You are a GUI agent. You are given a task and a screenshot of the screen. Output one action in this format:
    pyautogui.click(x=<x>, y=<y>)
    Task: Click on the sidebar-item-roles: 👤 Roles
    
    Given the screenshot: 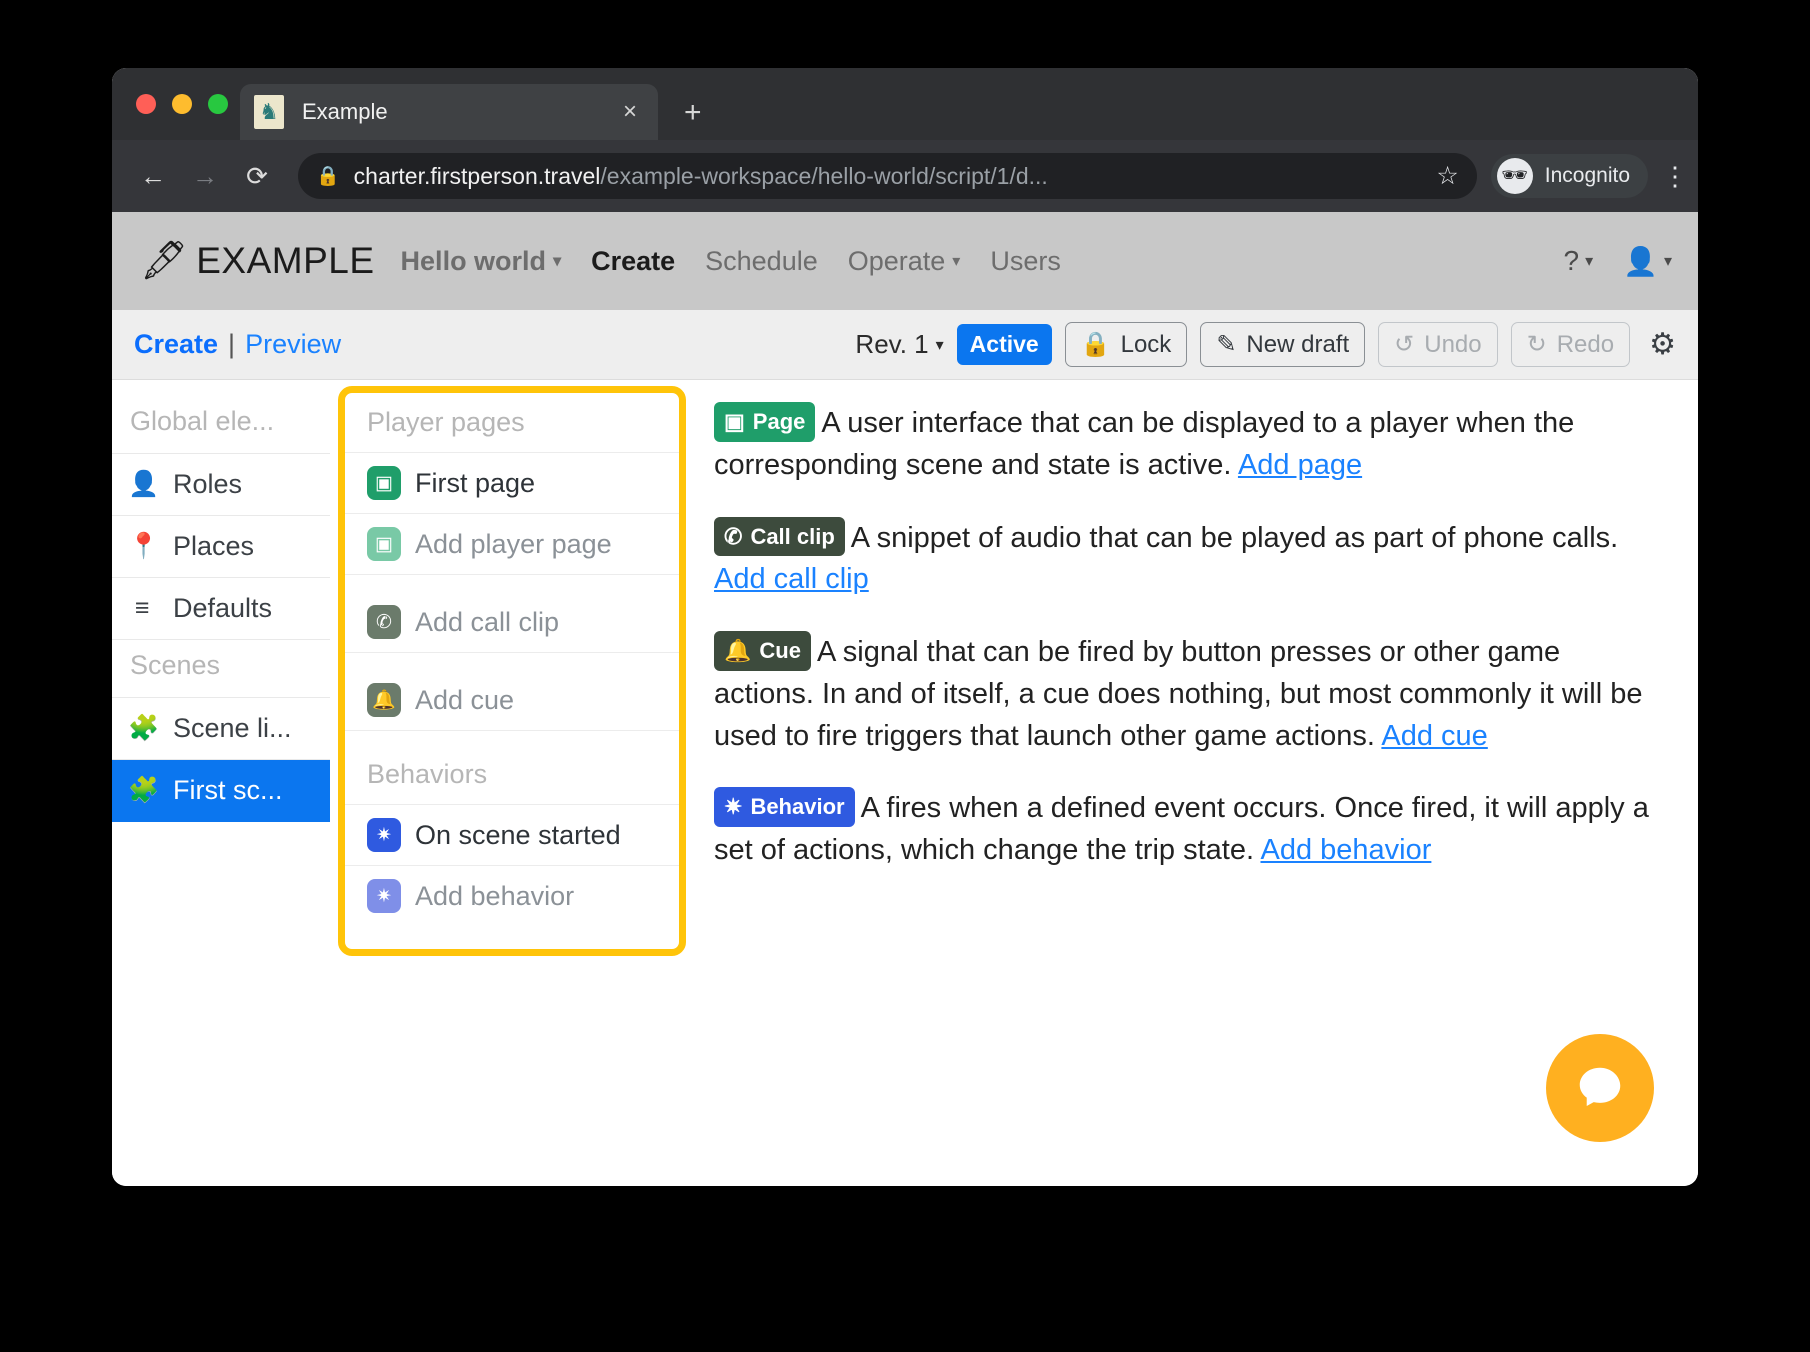 What is the action you would take?
    pyautogui.click(x=221, y=485)
    